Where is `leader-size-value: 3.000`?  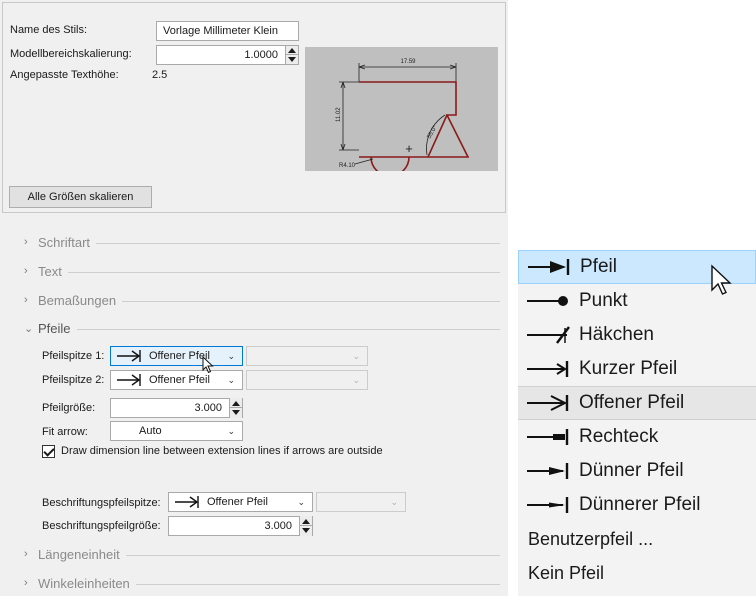 leader-size-value: 3.000 is located at coordinates (278, 526).